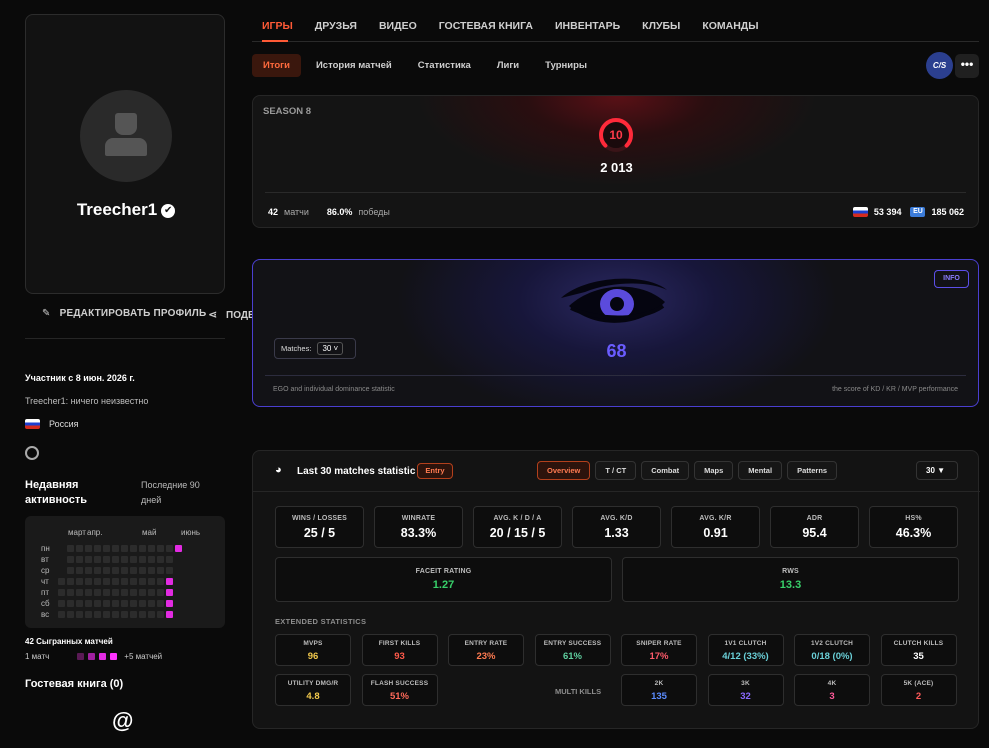 Image resolution: width=989 pixels, height=748 pixels. I want to click on steam-icon, so click(32, 453).